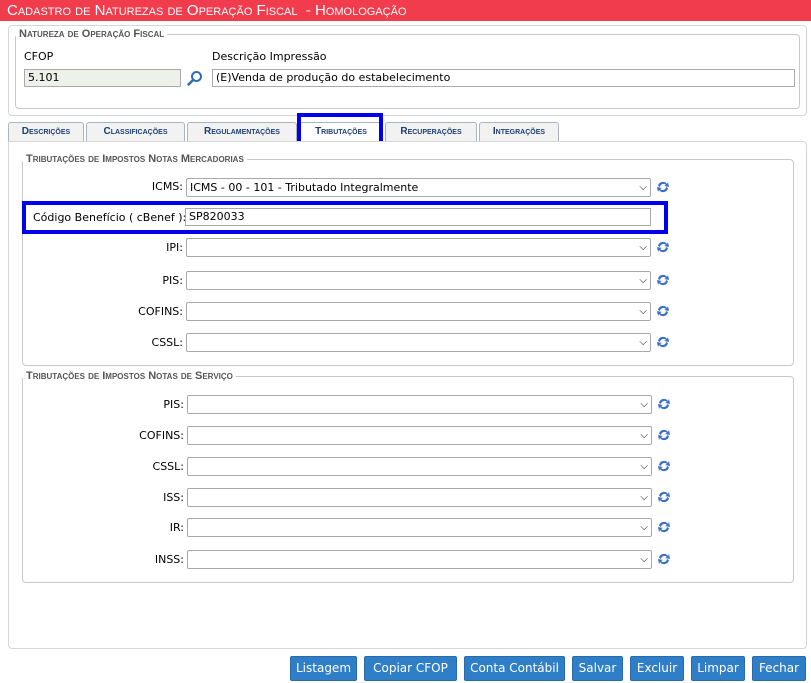 Image resolution: width=811 pixels, height=683 pixels. What do you see at coordinates (110, 217) in the screenshot?
I see `cbenef-label: Código Benefício ( cBenef ):` at bounding box center [110, 217].